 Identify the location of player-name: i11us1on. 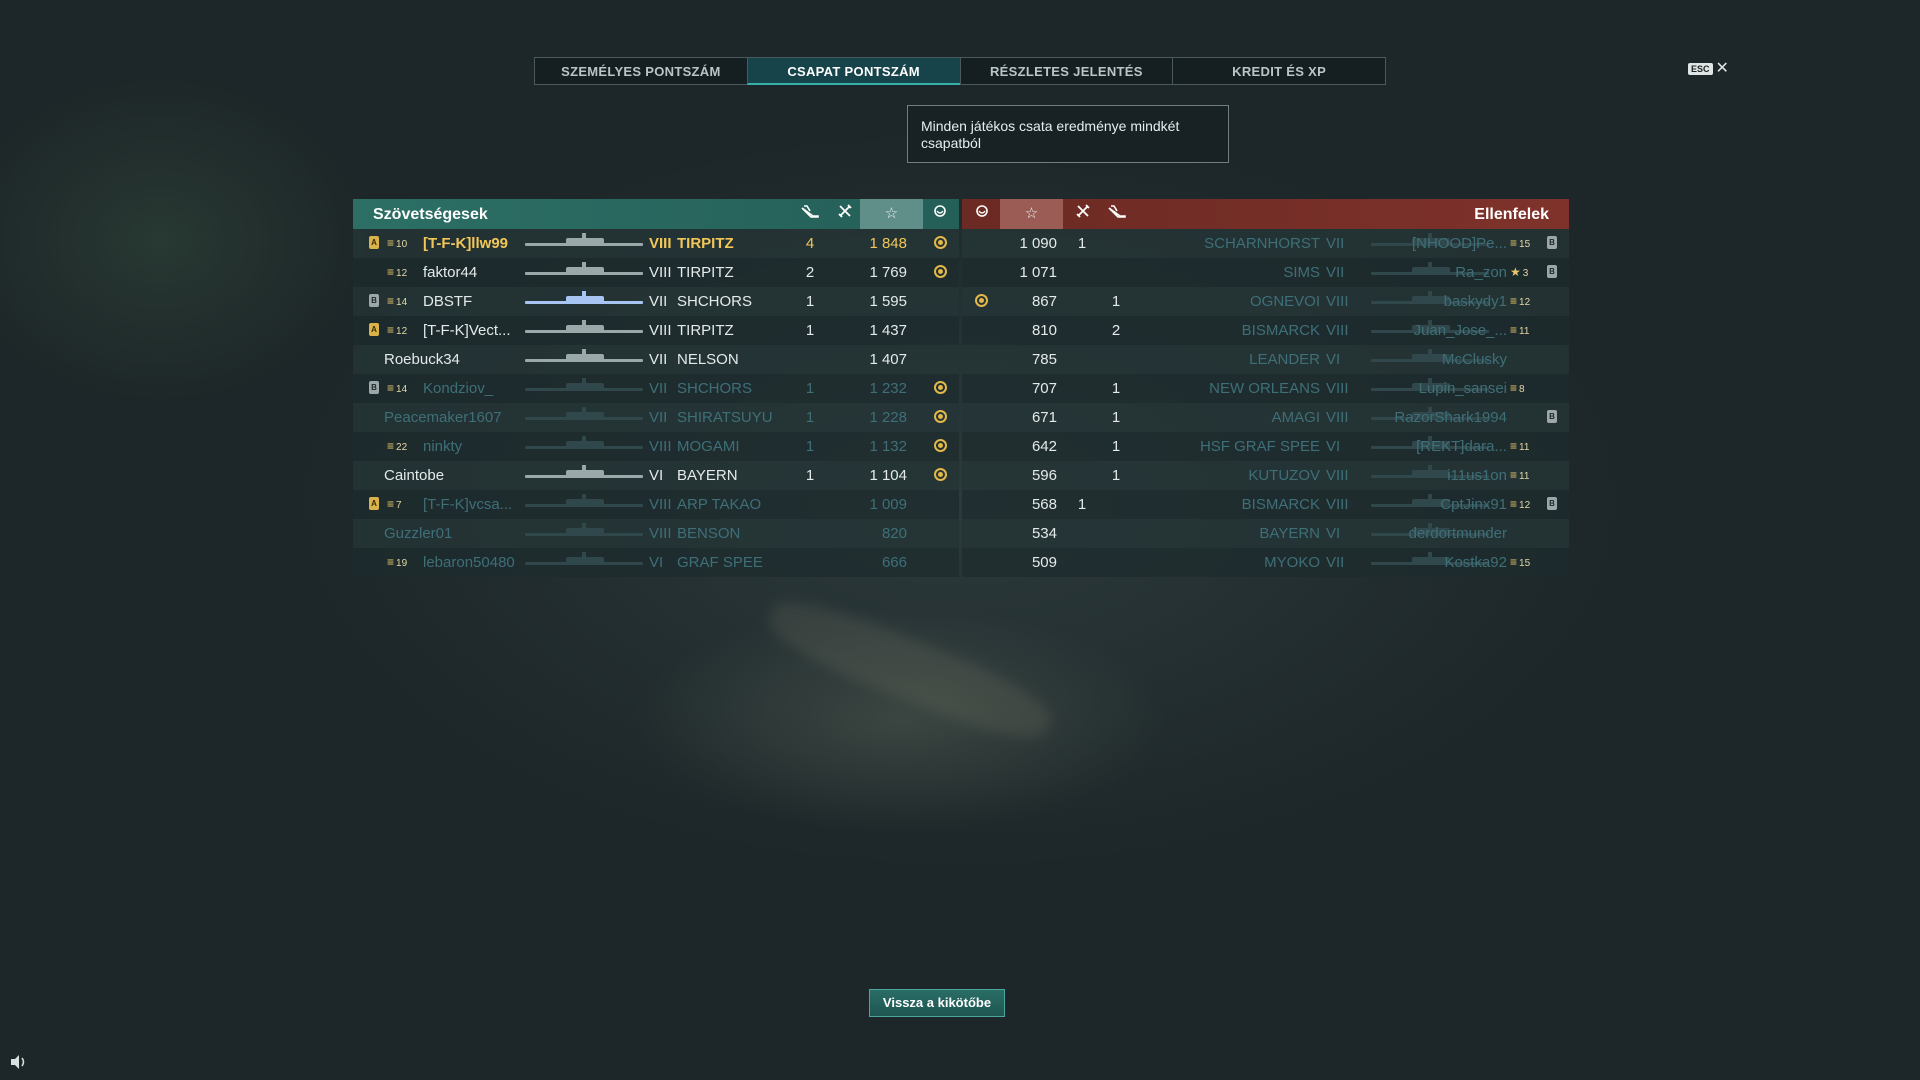
(1477, 475).